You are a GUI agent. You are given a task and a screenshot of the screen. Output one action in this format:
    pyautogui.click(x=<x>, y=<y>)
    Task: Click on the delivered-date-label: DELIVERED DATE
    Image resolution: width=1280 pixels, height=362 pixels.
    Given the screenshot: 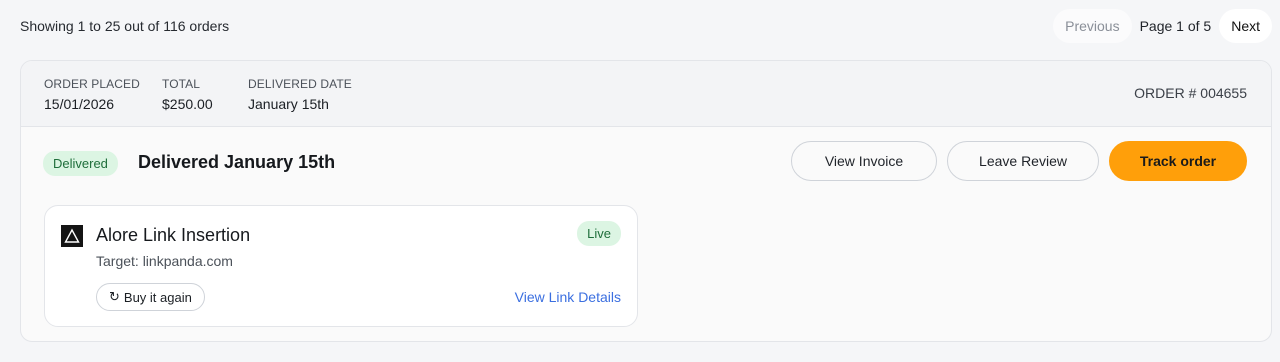 What is the action you would take?
    pyautogui.click(x=300, y=84)
    